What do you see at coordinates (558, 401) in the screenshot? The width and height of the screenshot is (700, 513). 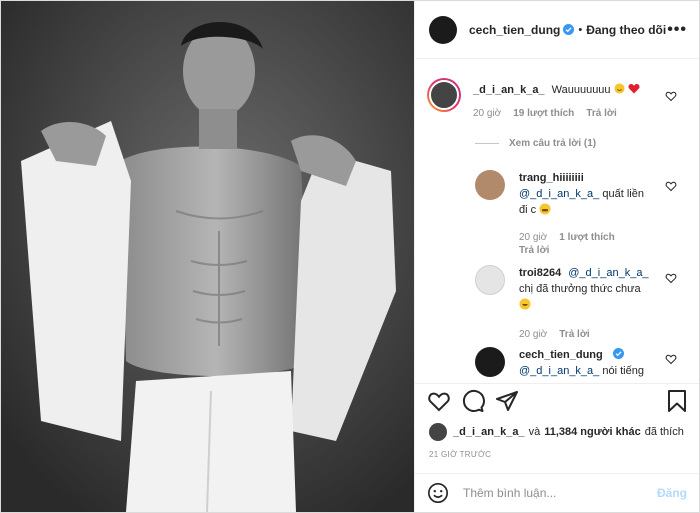 I see `post-actions` at bounding box center [558, 401].